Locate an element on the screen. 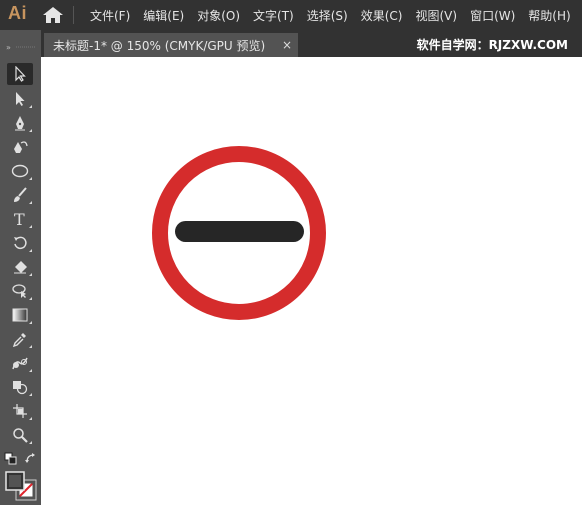  fill-stroke-swatches is located at coordinates (21, 486).